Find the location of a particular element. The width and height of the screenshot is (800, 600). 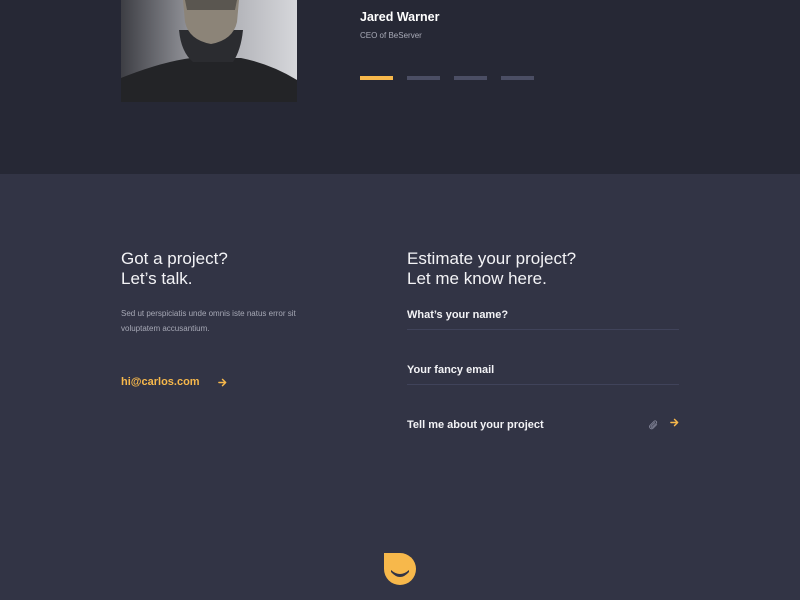

name-field-wrapper is located at coordinates (543, 315).